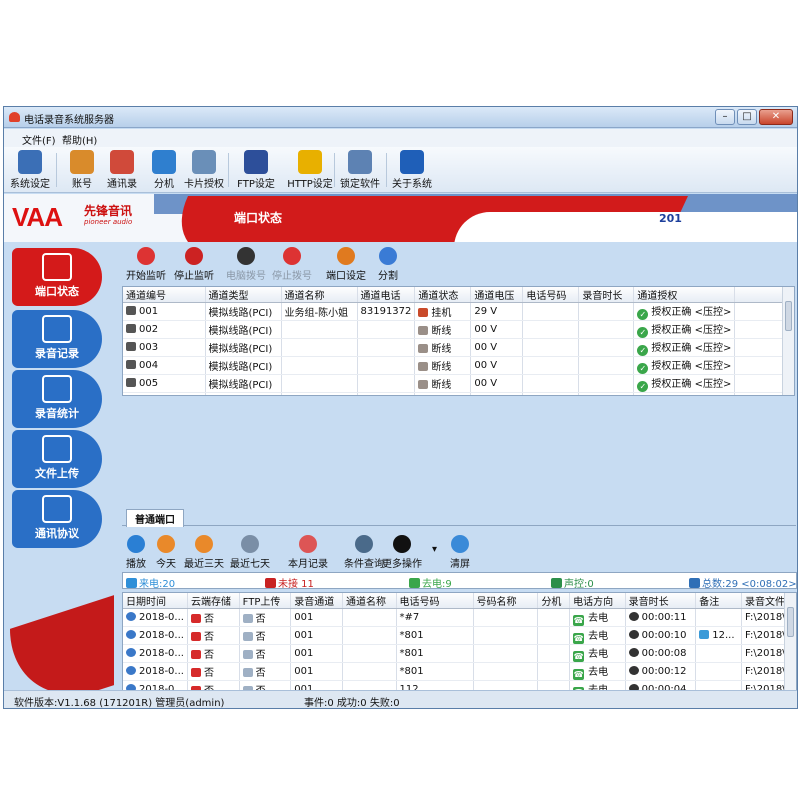 The height and width of the screenshot is (800, 800). I want to click on toolbar-label: 关于系统, so click(412, 184).